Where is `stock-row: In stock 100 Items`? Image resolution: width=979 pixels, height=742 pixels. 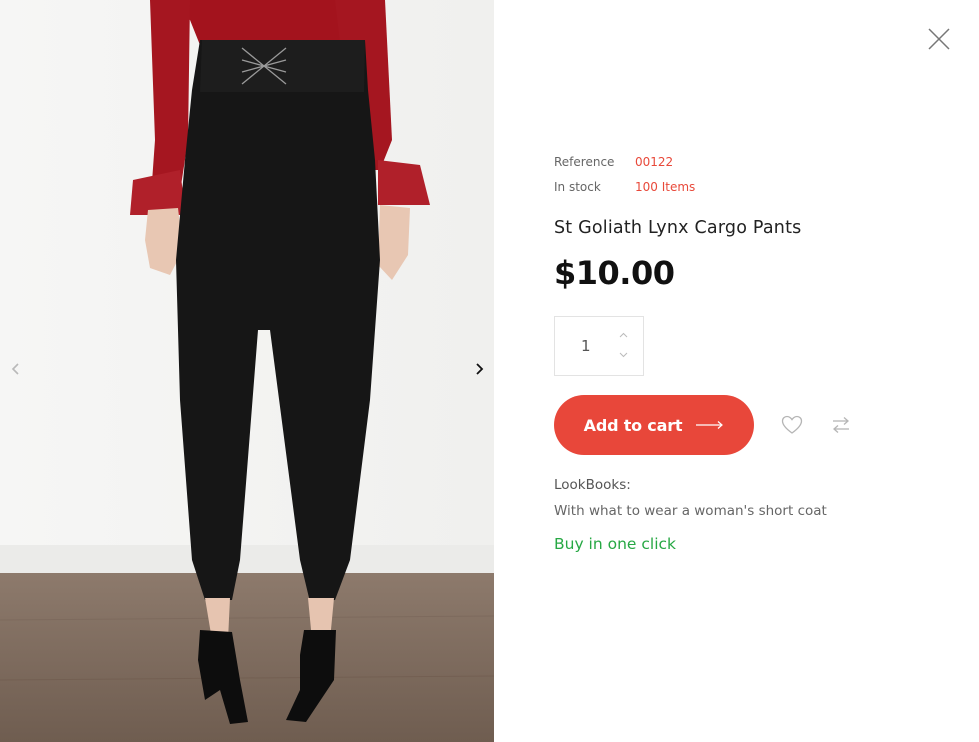 stock-row: In stock 100 Items is located at coordinates (744, 187).